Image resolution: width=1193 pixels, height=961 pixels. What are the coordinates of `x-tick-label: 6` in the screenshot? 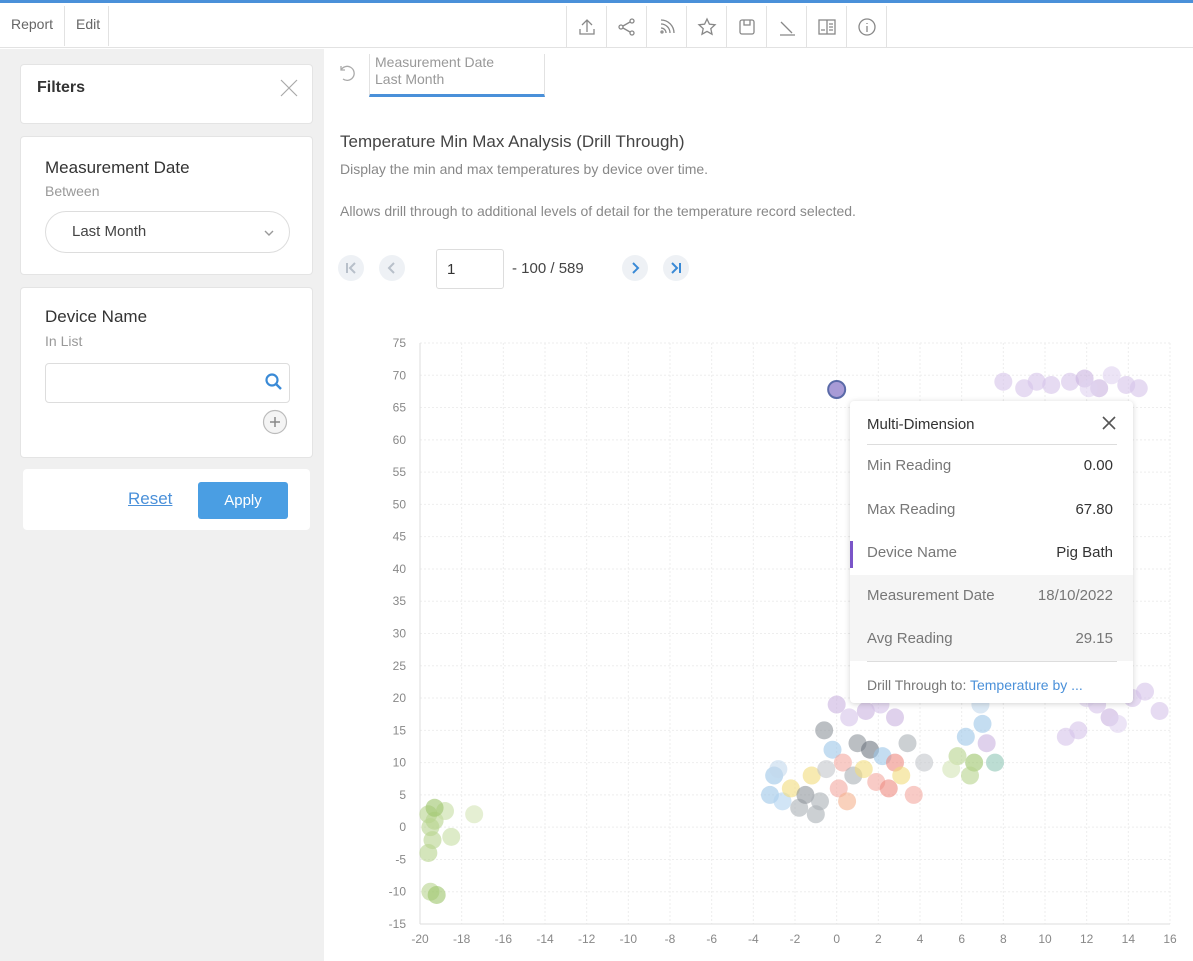 It's located at (961, 939).